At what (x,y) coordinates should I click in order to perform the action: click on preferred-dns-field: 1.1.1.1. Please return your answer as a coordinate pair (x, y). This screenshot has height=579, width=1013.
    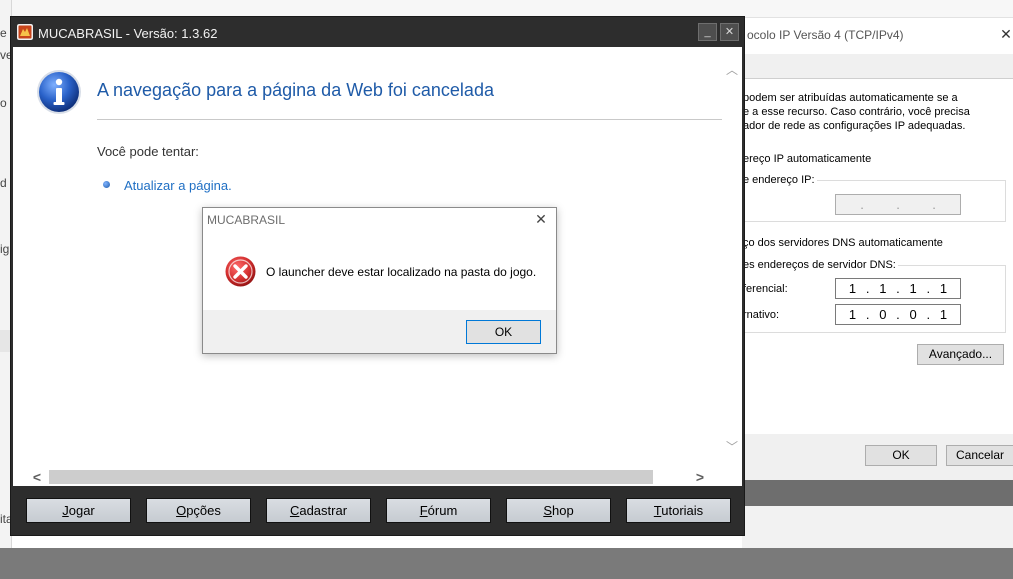
    Looking at the image, I should click on (898, 288).